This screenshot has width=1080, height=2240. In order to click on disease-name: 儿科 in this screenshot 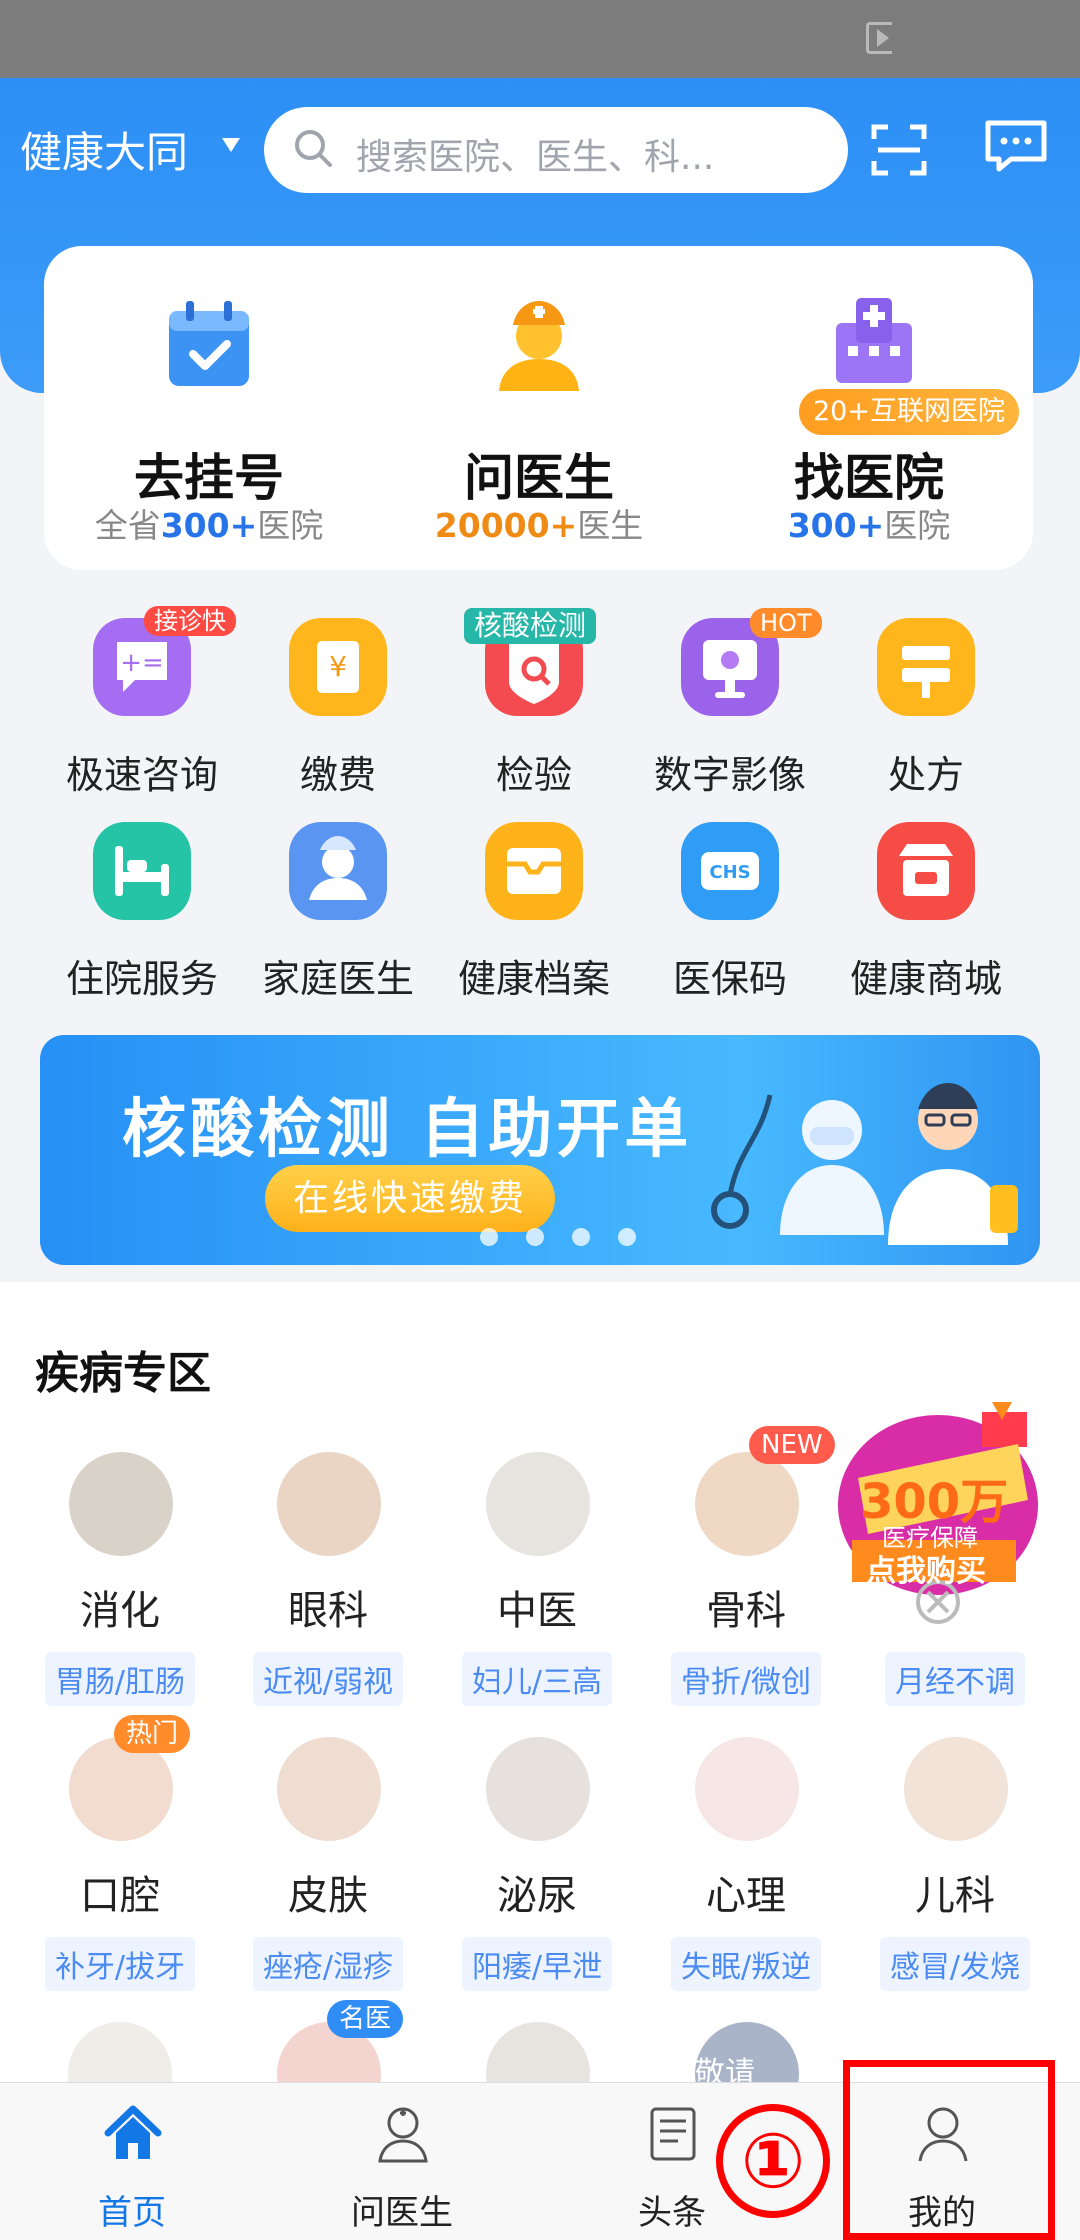, I will do `click(955, 1896)`.